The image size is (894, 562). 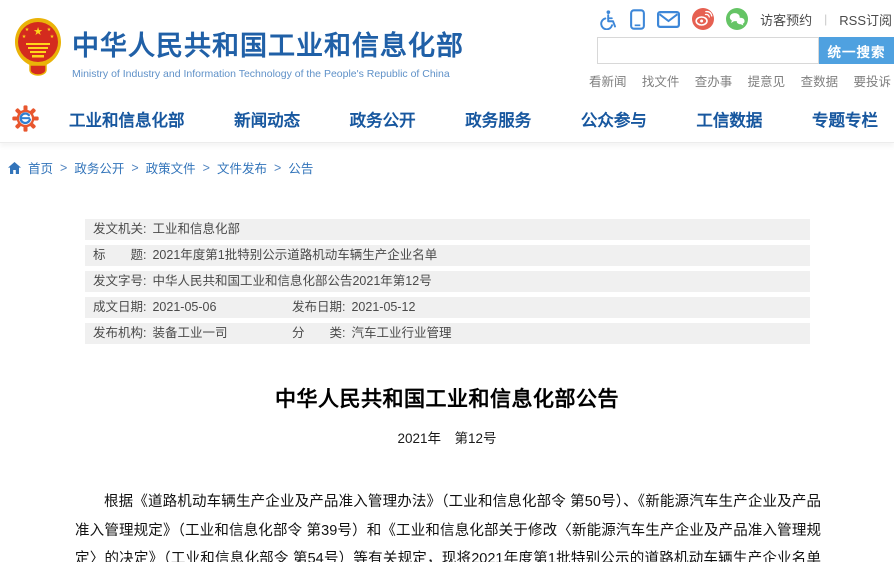 What do you see at coordinates (447, 399) in the screenshot?
I see `article-title: 中华人民共和国工业和信息化部公告` at bounding box center [447, 399].